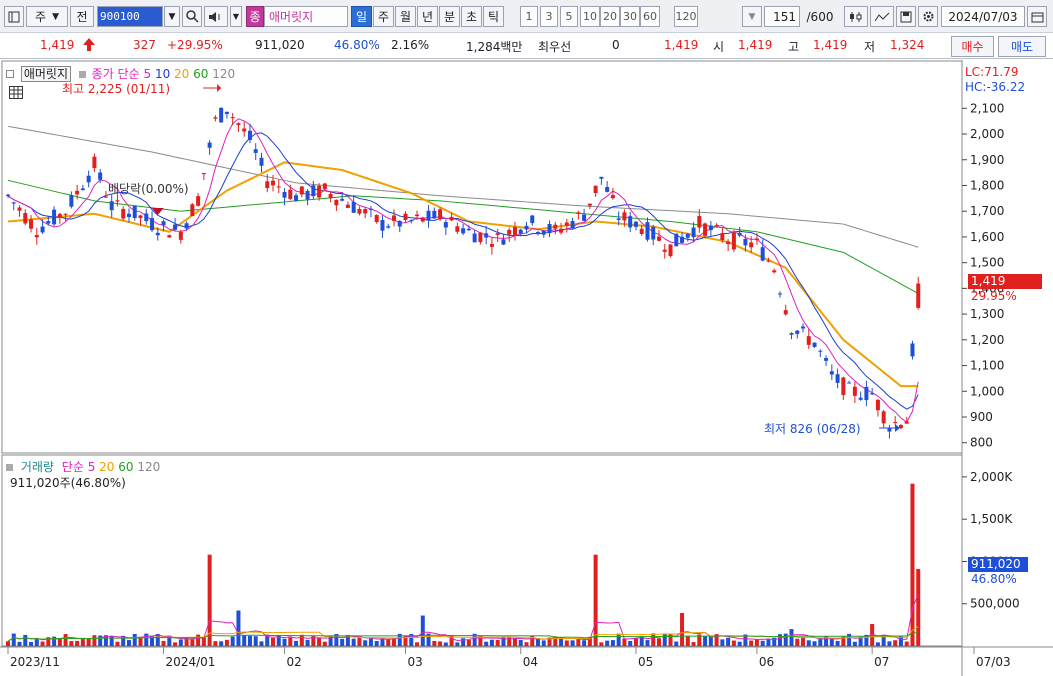 This screenshot has height=676, width=1053. Describe the element at coordinates (650, 16) in the screenshot. I see `tab-interval-60: 60` at that location.